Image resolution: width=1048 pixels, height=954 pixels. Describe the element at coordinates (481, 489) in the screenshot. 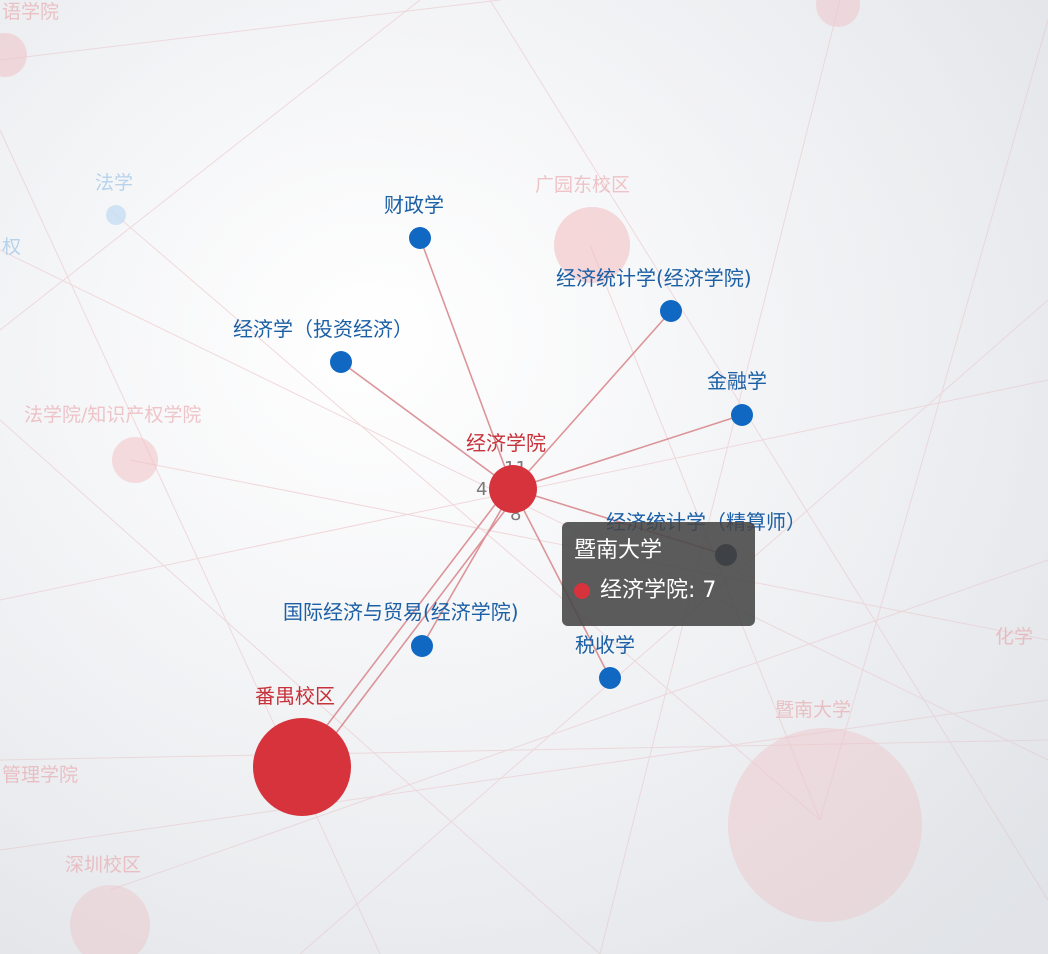

I see `edge-label: 4` at that location.